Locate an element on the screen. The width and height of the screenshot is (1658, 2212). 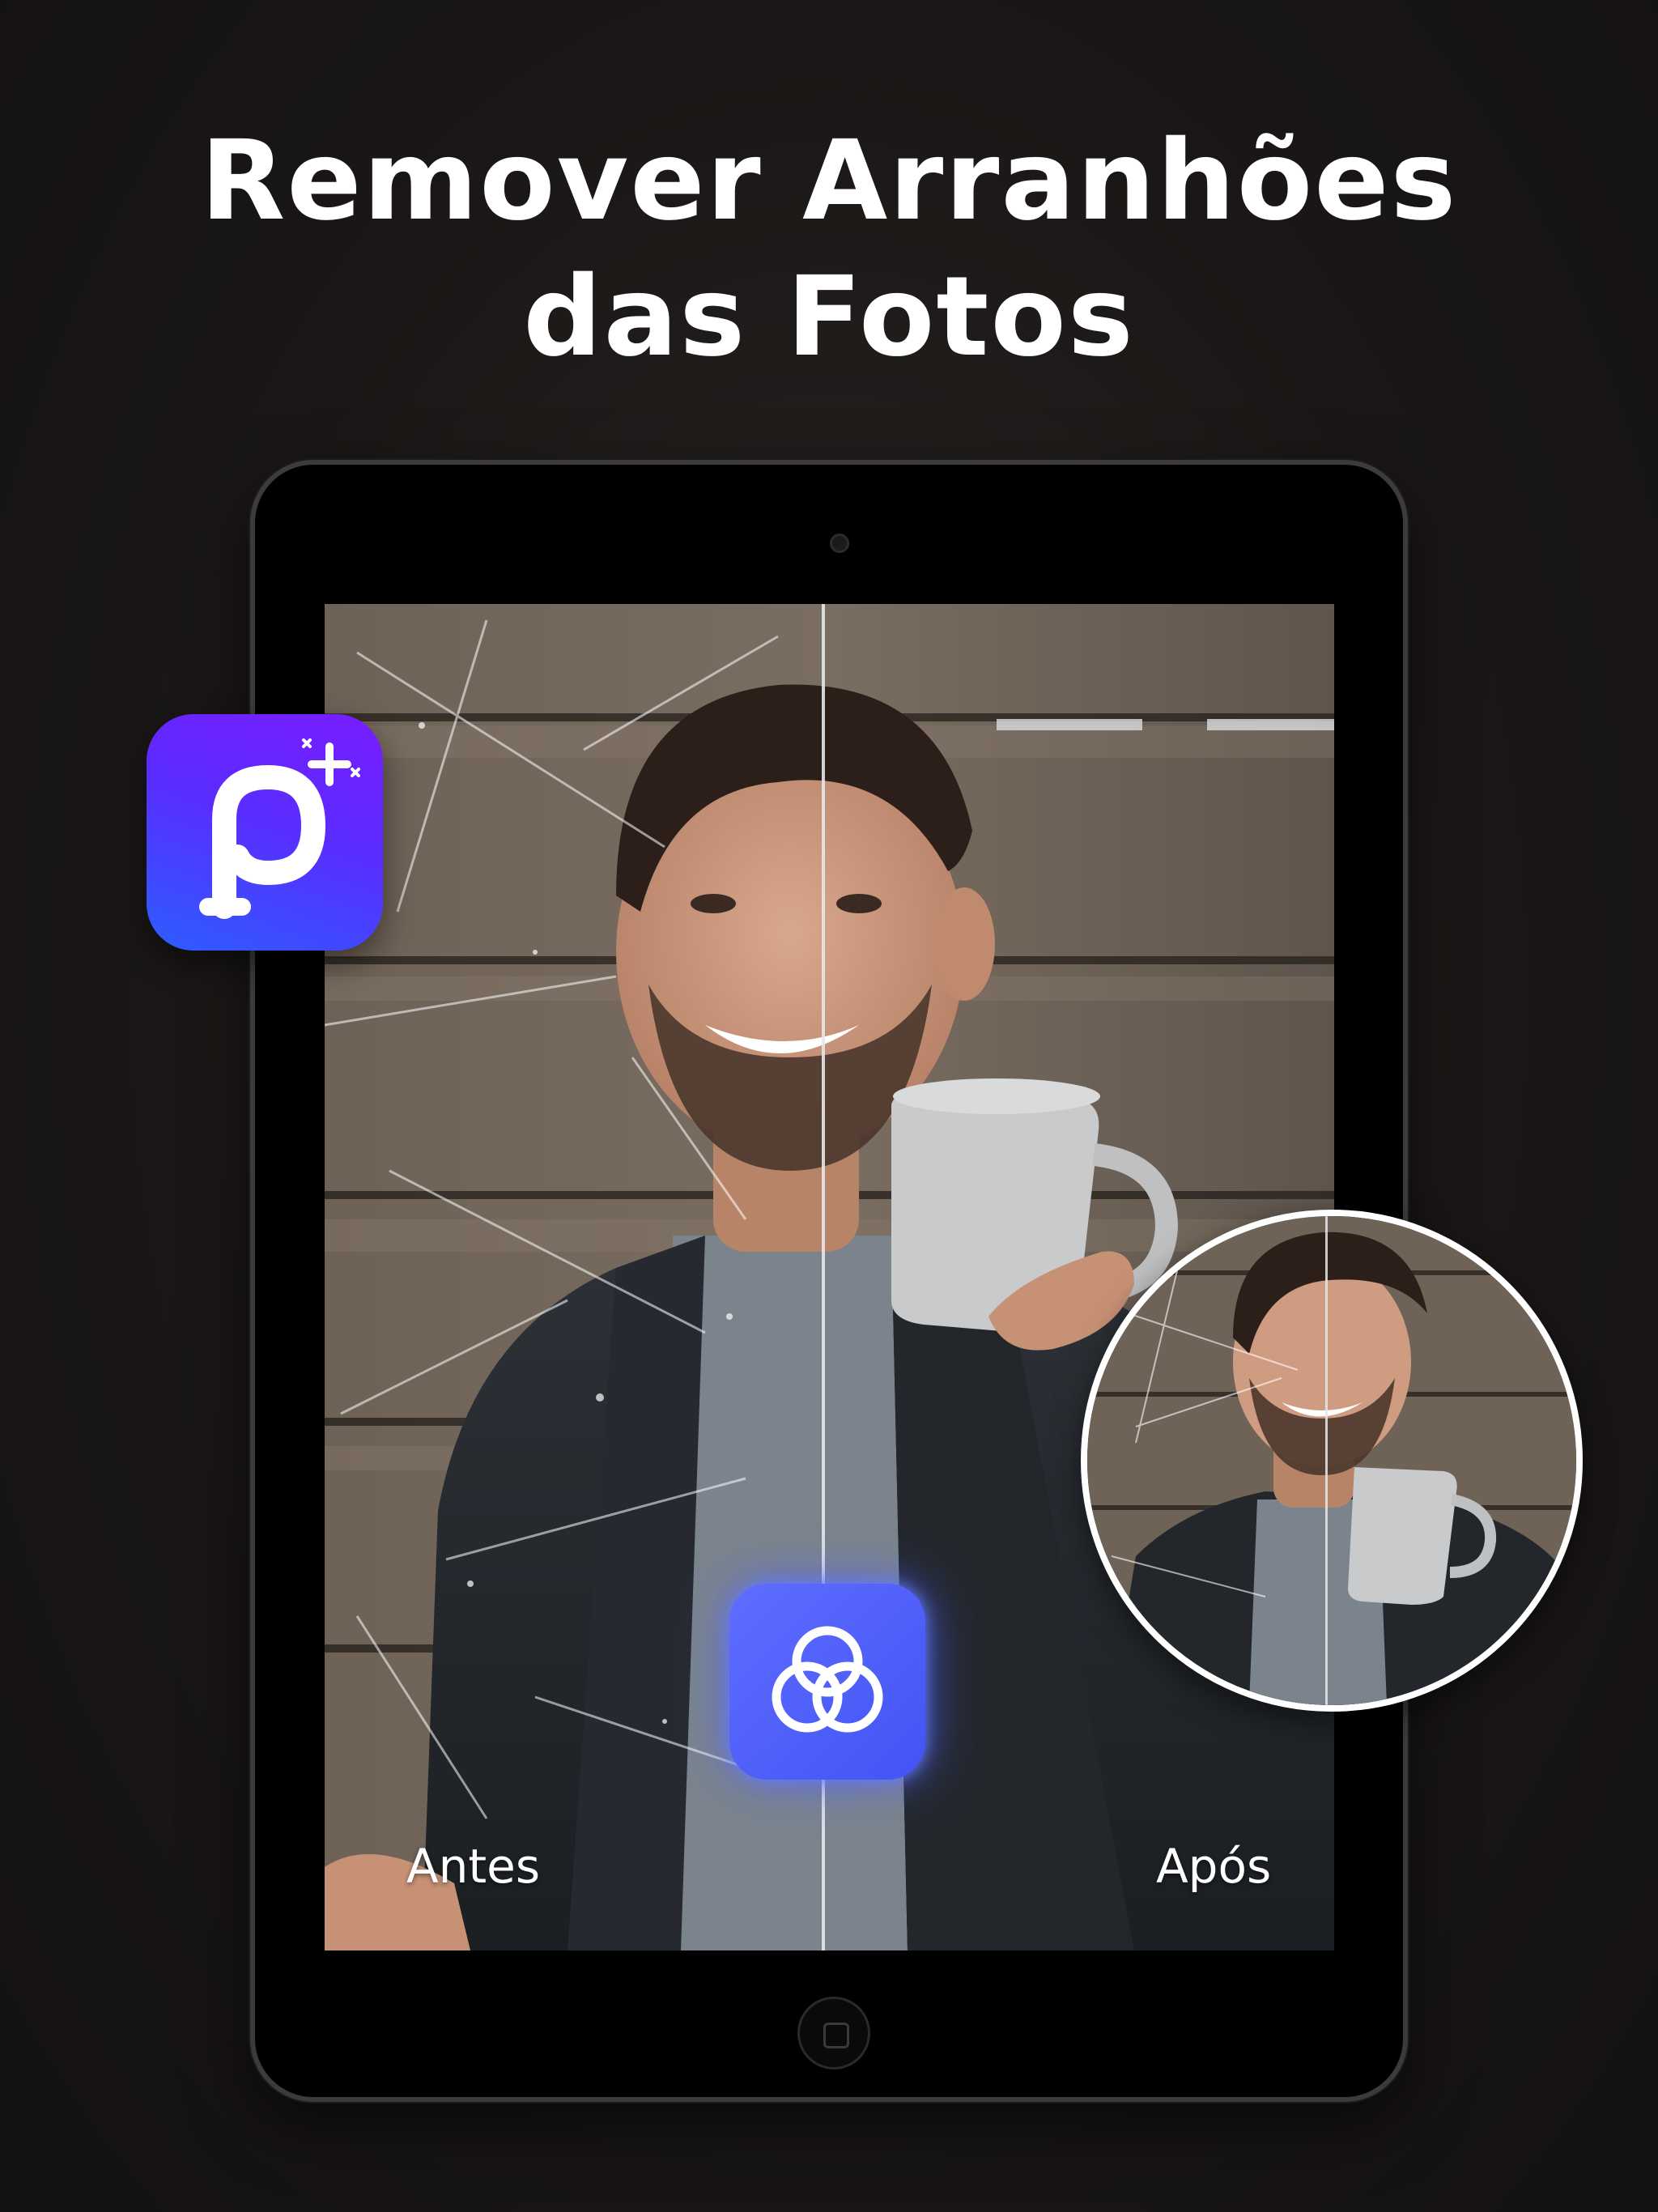
zoom-comparison-circle is located at coordinates (1332, 1461).